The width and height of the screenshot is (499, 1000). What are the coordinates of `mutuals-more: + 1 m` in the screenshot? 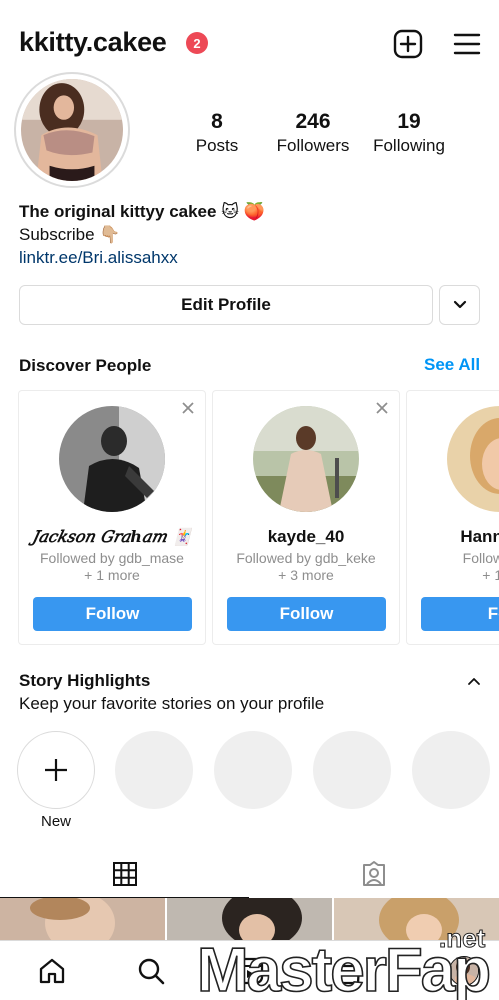 It's located at (490, 575).